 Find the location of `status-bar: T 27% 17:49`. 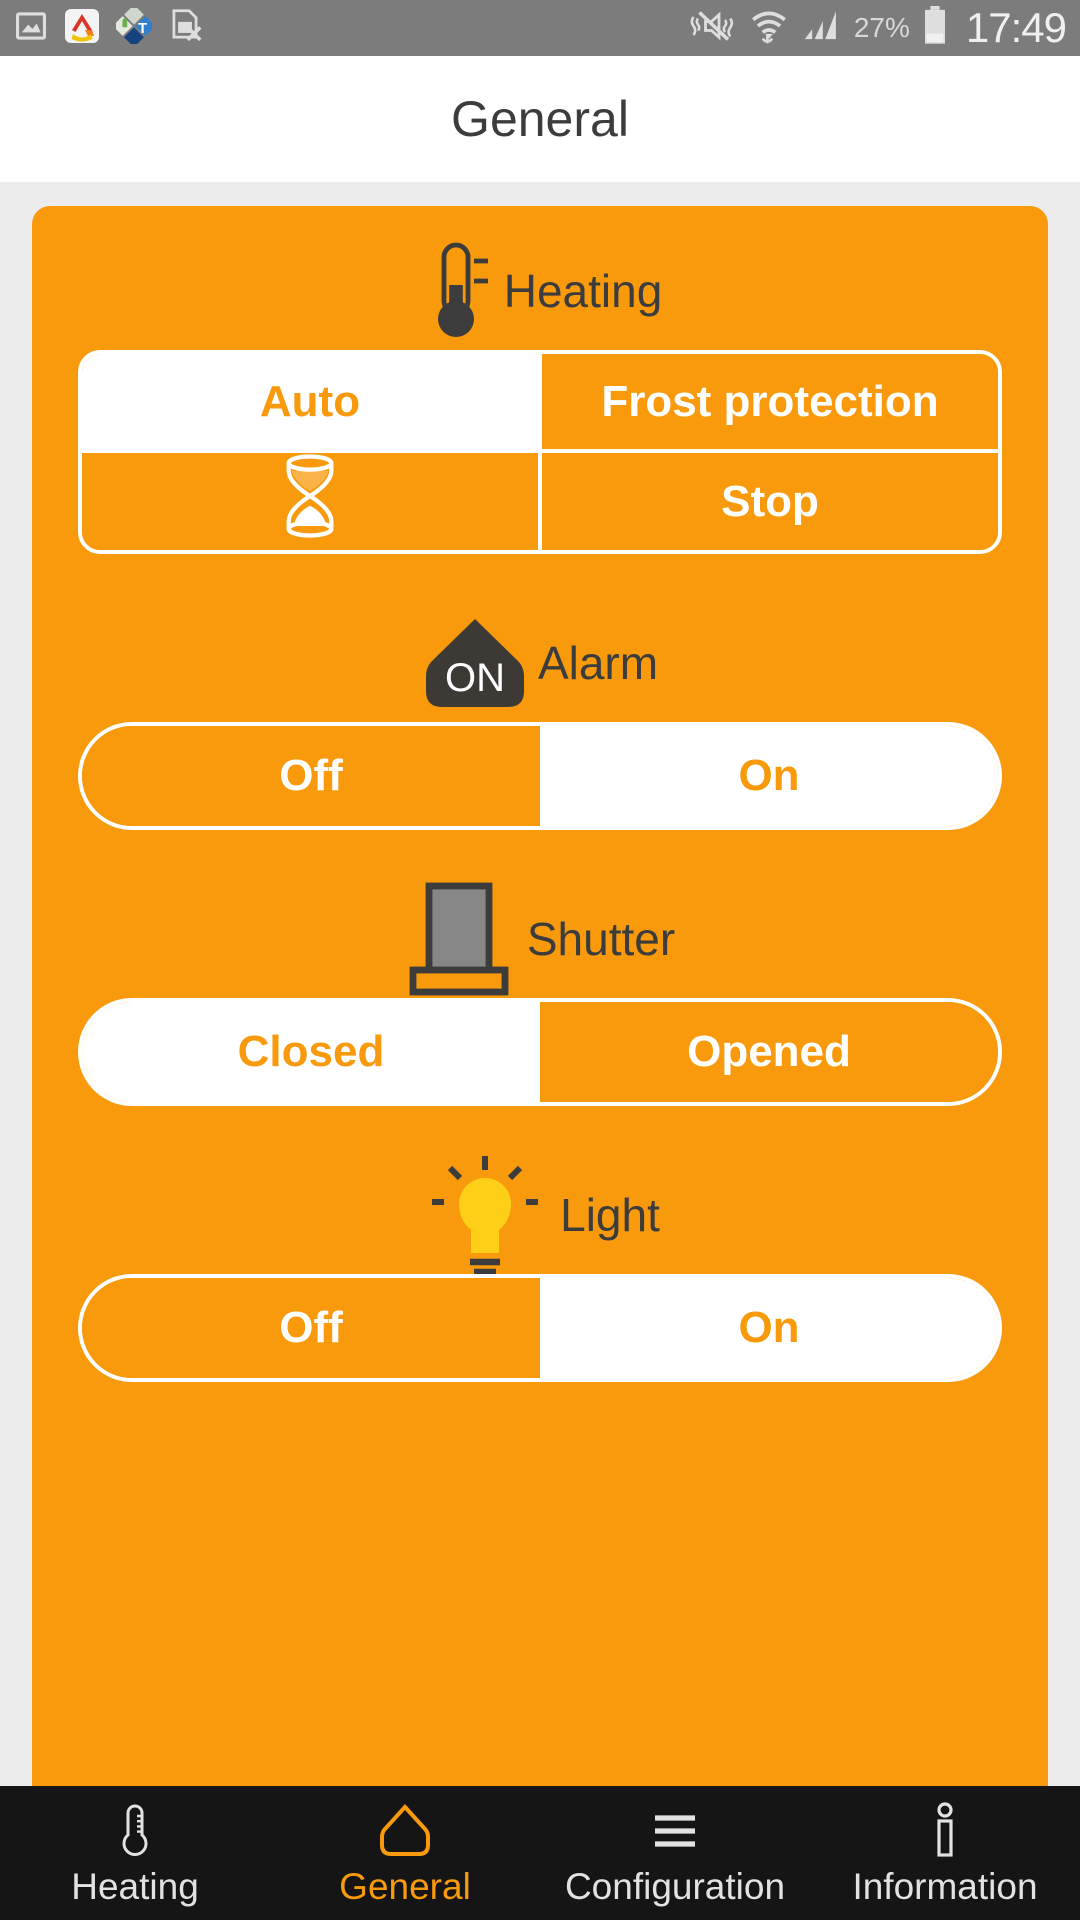

status-bar: T 27% 17:49 is located at coordinates (540, 28).